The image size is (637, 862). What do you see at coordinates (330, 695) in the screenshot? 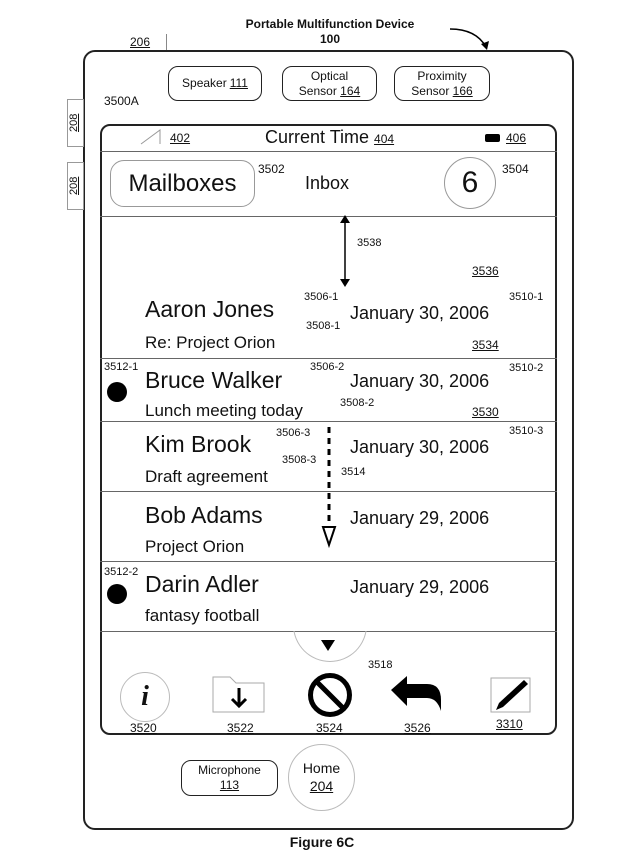
I see `delete-icon` at bounding box center [330, 695].